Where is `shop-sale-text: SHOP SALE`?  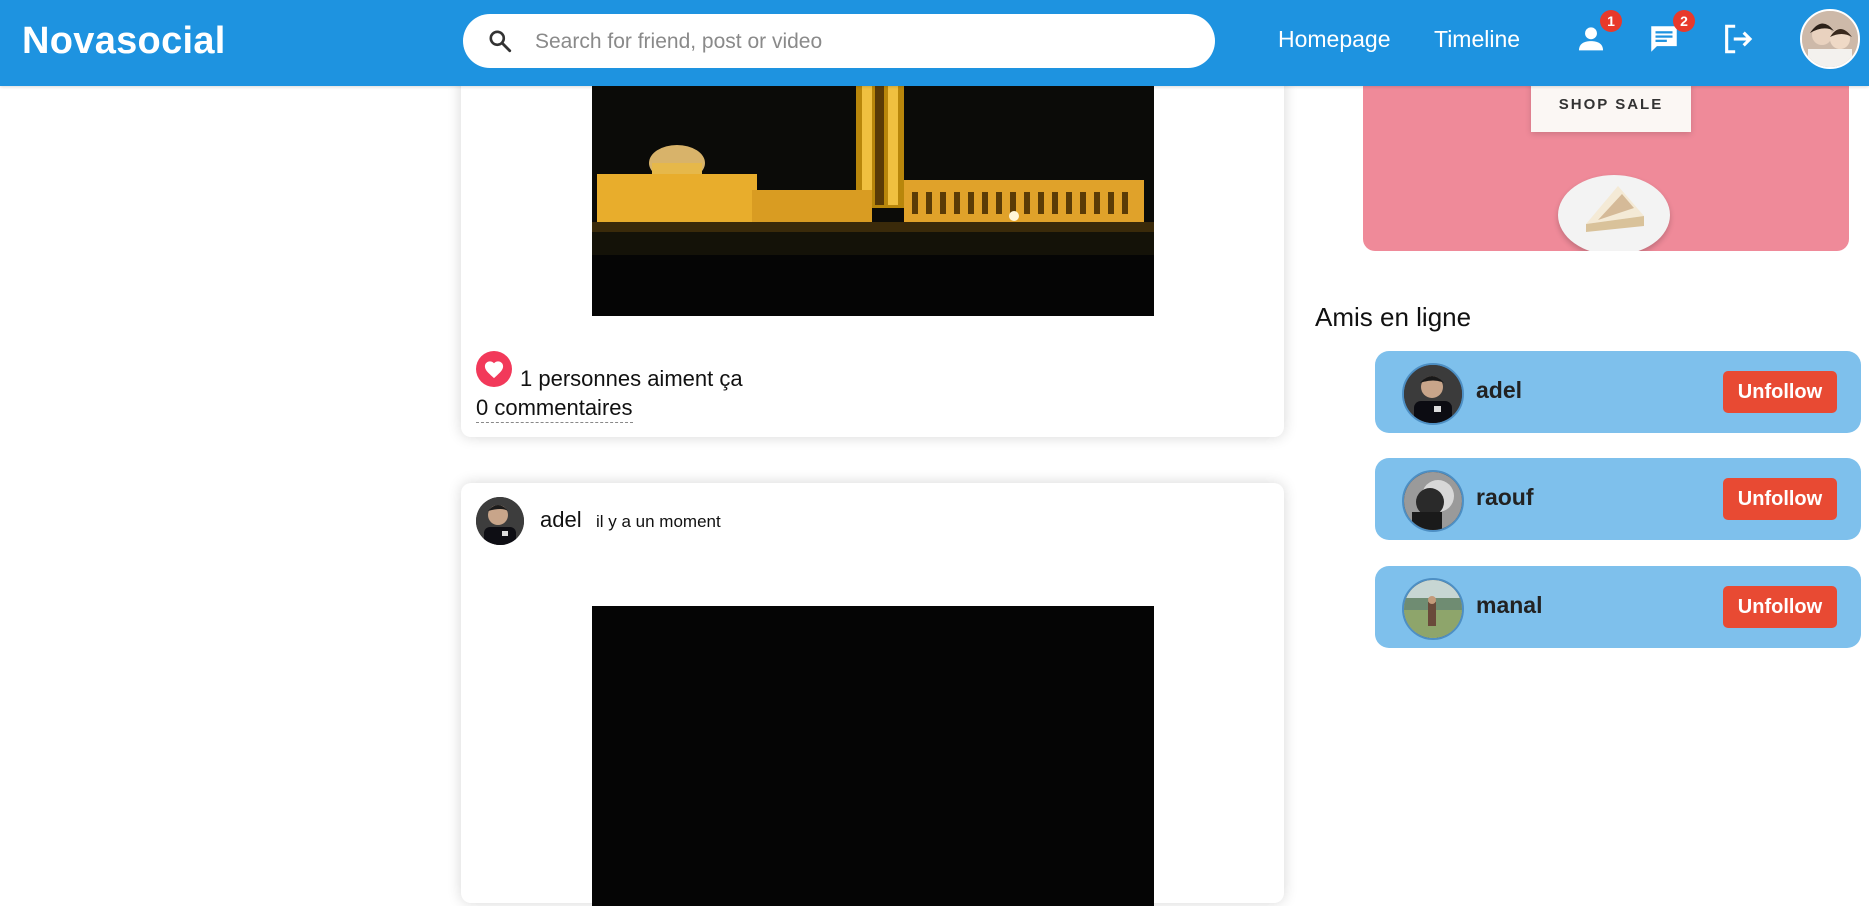 shop-sale-text: SHOP SALE is located at coordinates (1611, 104).